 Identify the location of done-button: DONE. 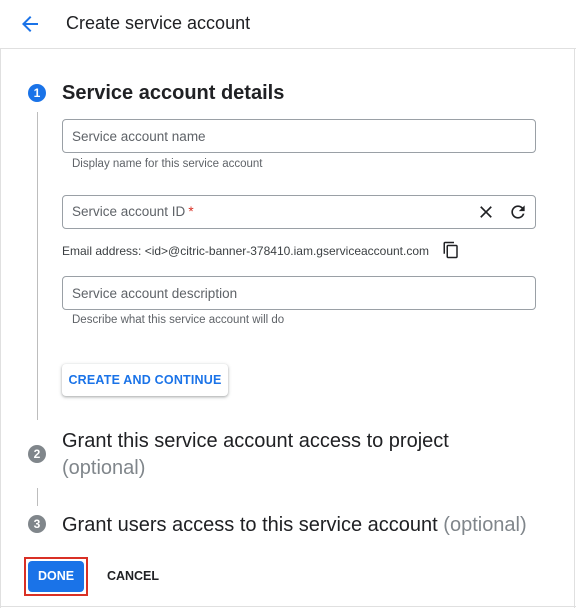
(56, 576).